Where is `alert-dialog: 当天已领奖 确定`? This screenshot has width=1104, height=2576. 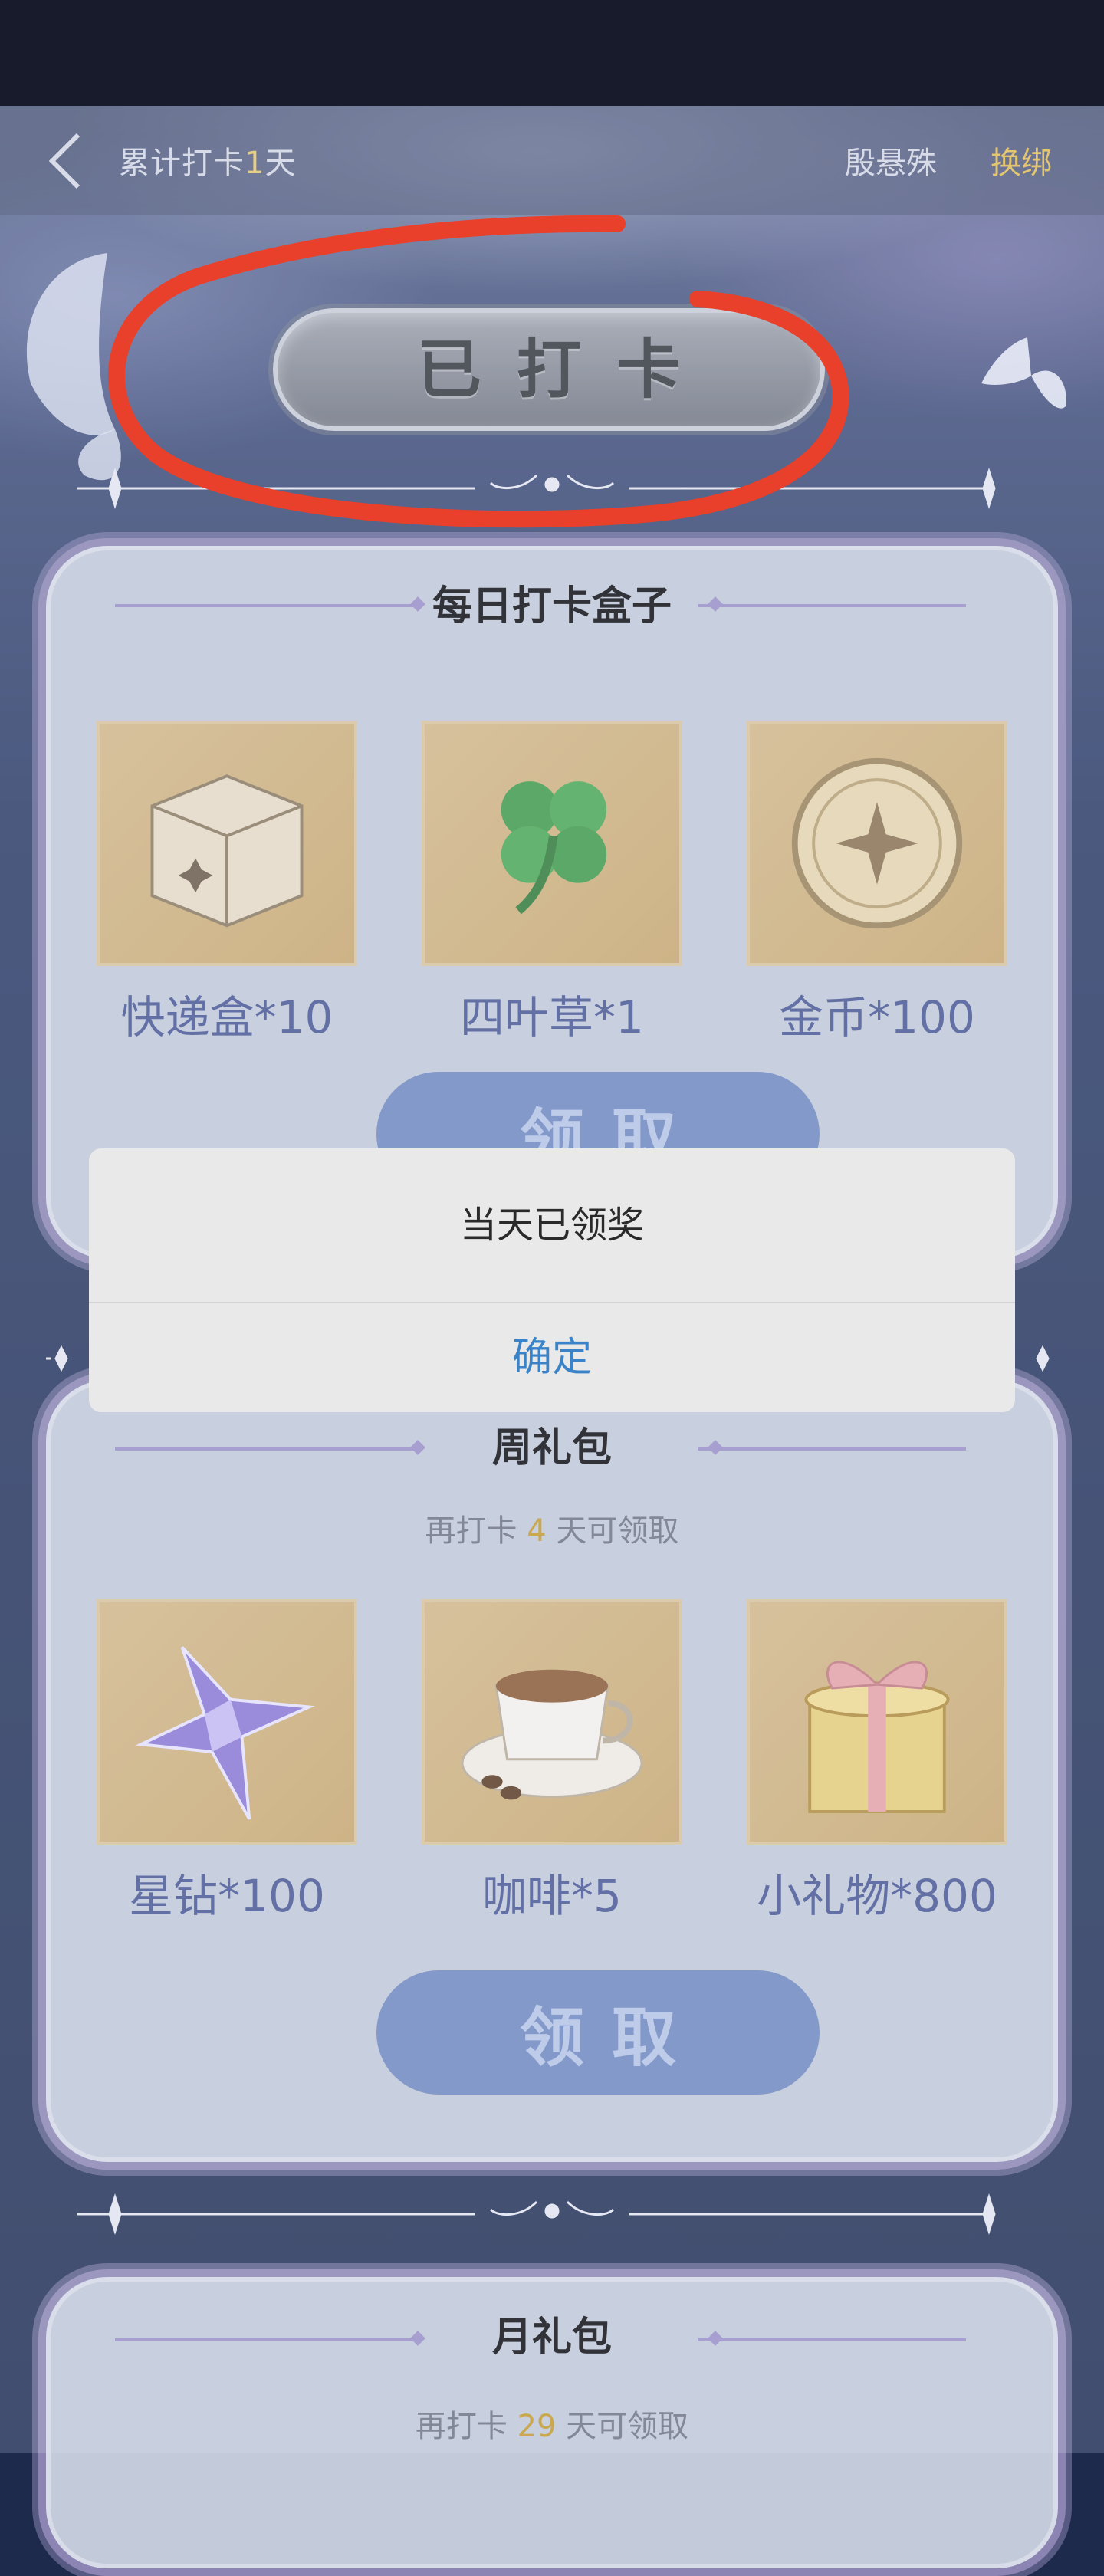 alert-dialog: 当天已领奖 确定 is located at coordinates (552, 1280).